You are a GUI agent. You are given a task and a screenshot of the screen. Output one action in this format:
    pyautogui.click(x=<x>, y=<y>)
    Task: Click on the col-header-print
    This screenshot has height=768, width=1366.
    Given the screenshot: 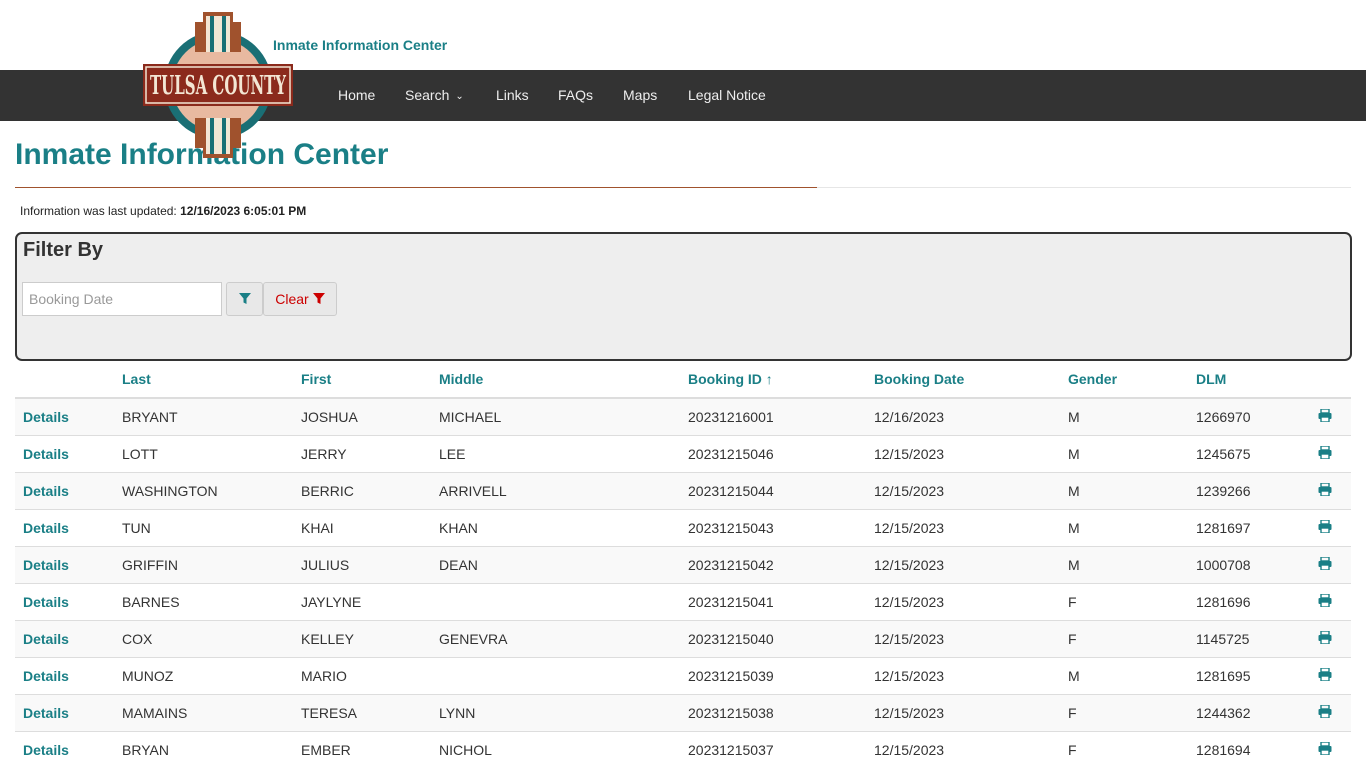 What is the action you would take?
    pyautogui.click(x=1324, y=380)
    